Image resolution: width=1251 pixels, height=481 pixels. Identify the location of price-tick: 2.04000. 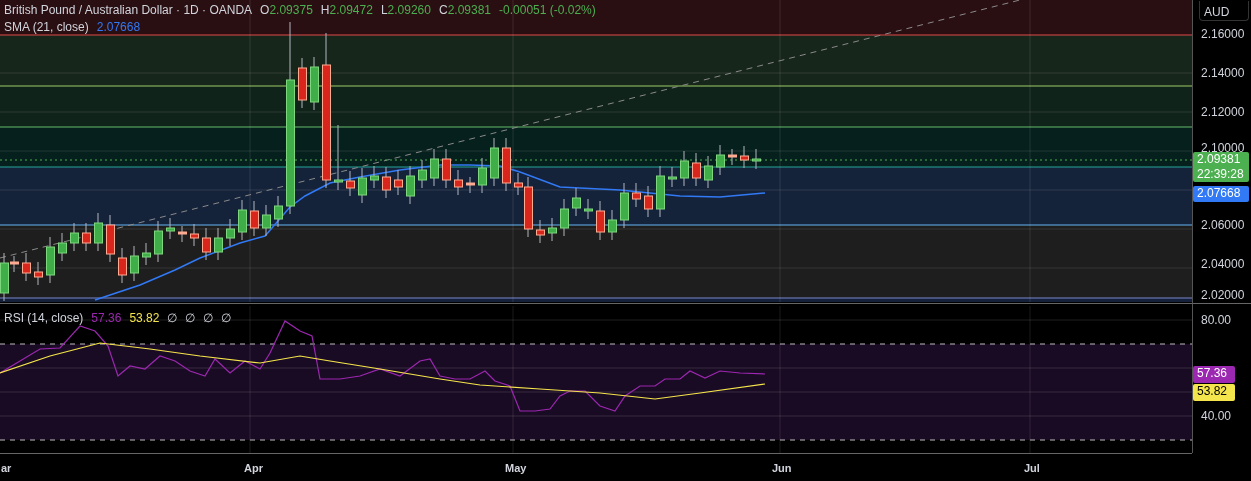
(1223, 264).